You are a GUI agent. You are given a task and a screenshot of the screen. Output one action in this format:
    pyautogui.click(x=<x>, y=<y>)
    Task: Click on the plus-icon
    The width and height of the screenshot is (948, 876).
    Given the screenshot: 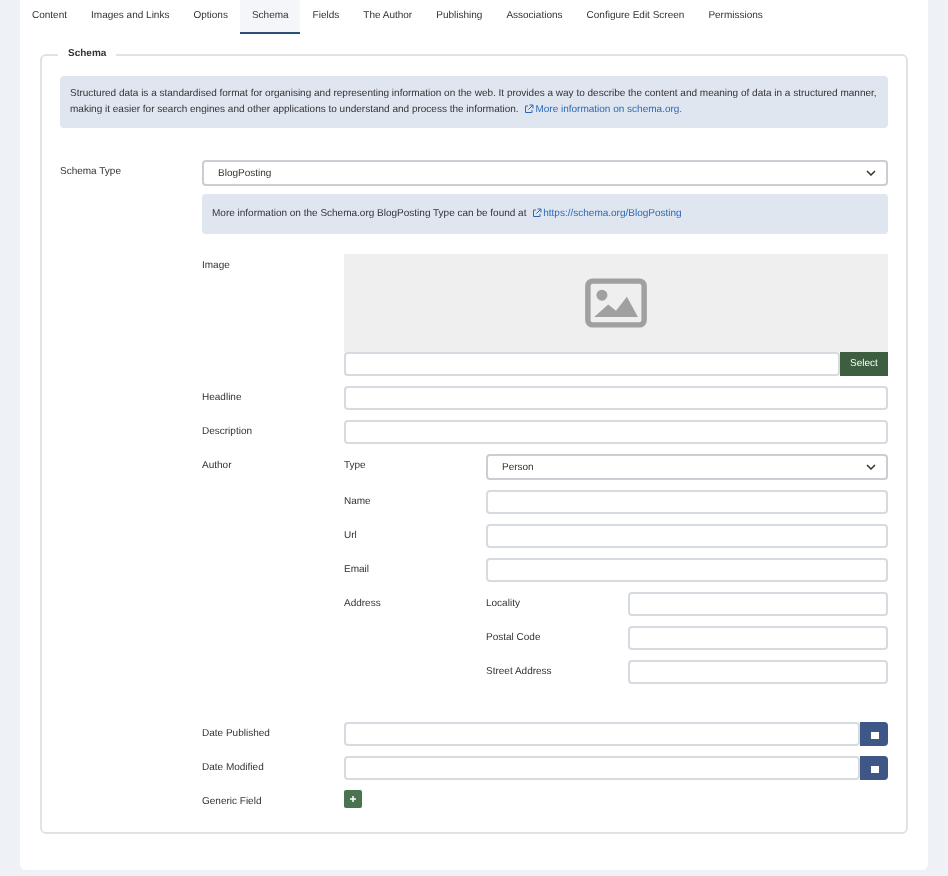 What is the action you would take?
    pyautogui.click(x=353, y=799)
    